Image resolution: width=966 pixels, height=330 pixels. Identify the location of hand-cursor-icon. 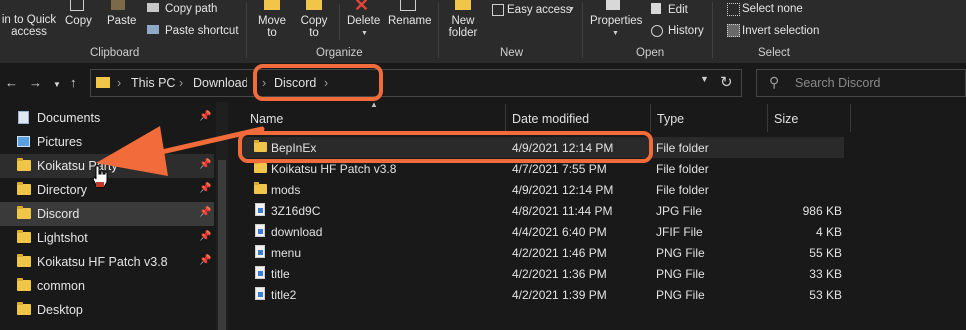
(100, 176).